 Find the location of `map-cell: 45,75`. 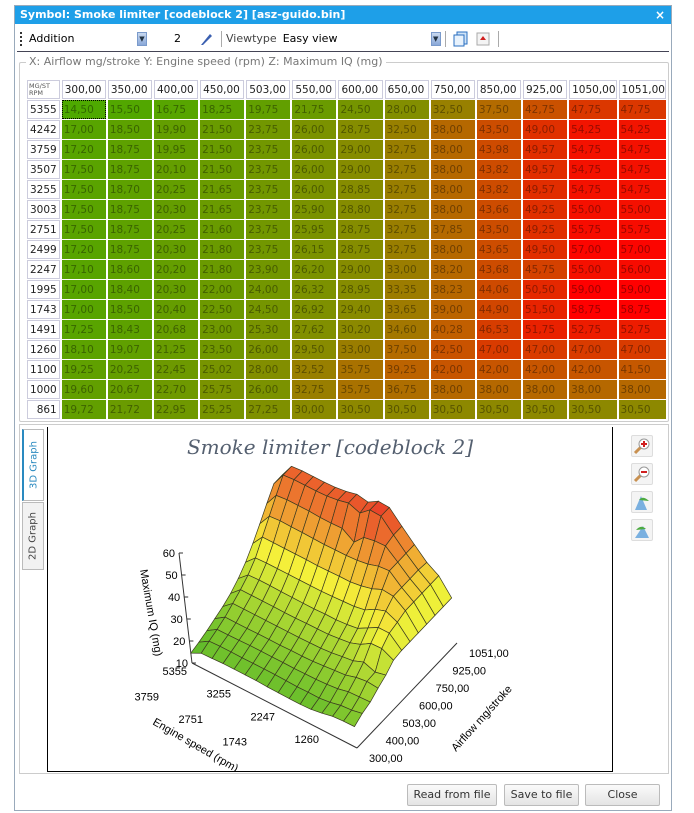

map-cell: 45,75 is located at coordinates (545, 269).